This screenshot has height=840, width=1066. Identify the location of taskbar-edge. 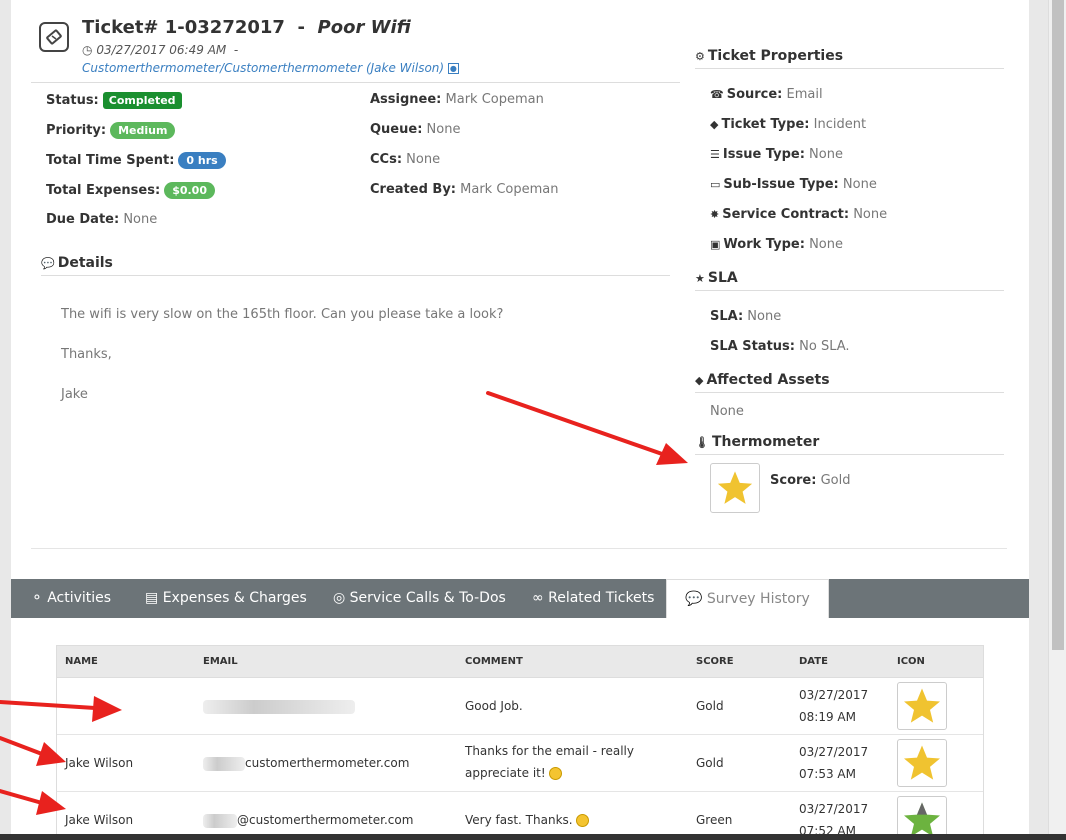
(533, 837).